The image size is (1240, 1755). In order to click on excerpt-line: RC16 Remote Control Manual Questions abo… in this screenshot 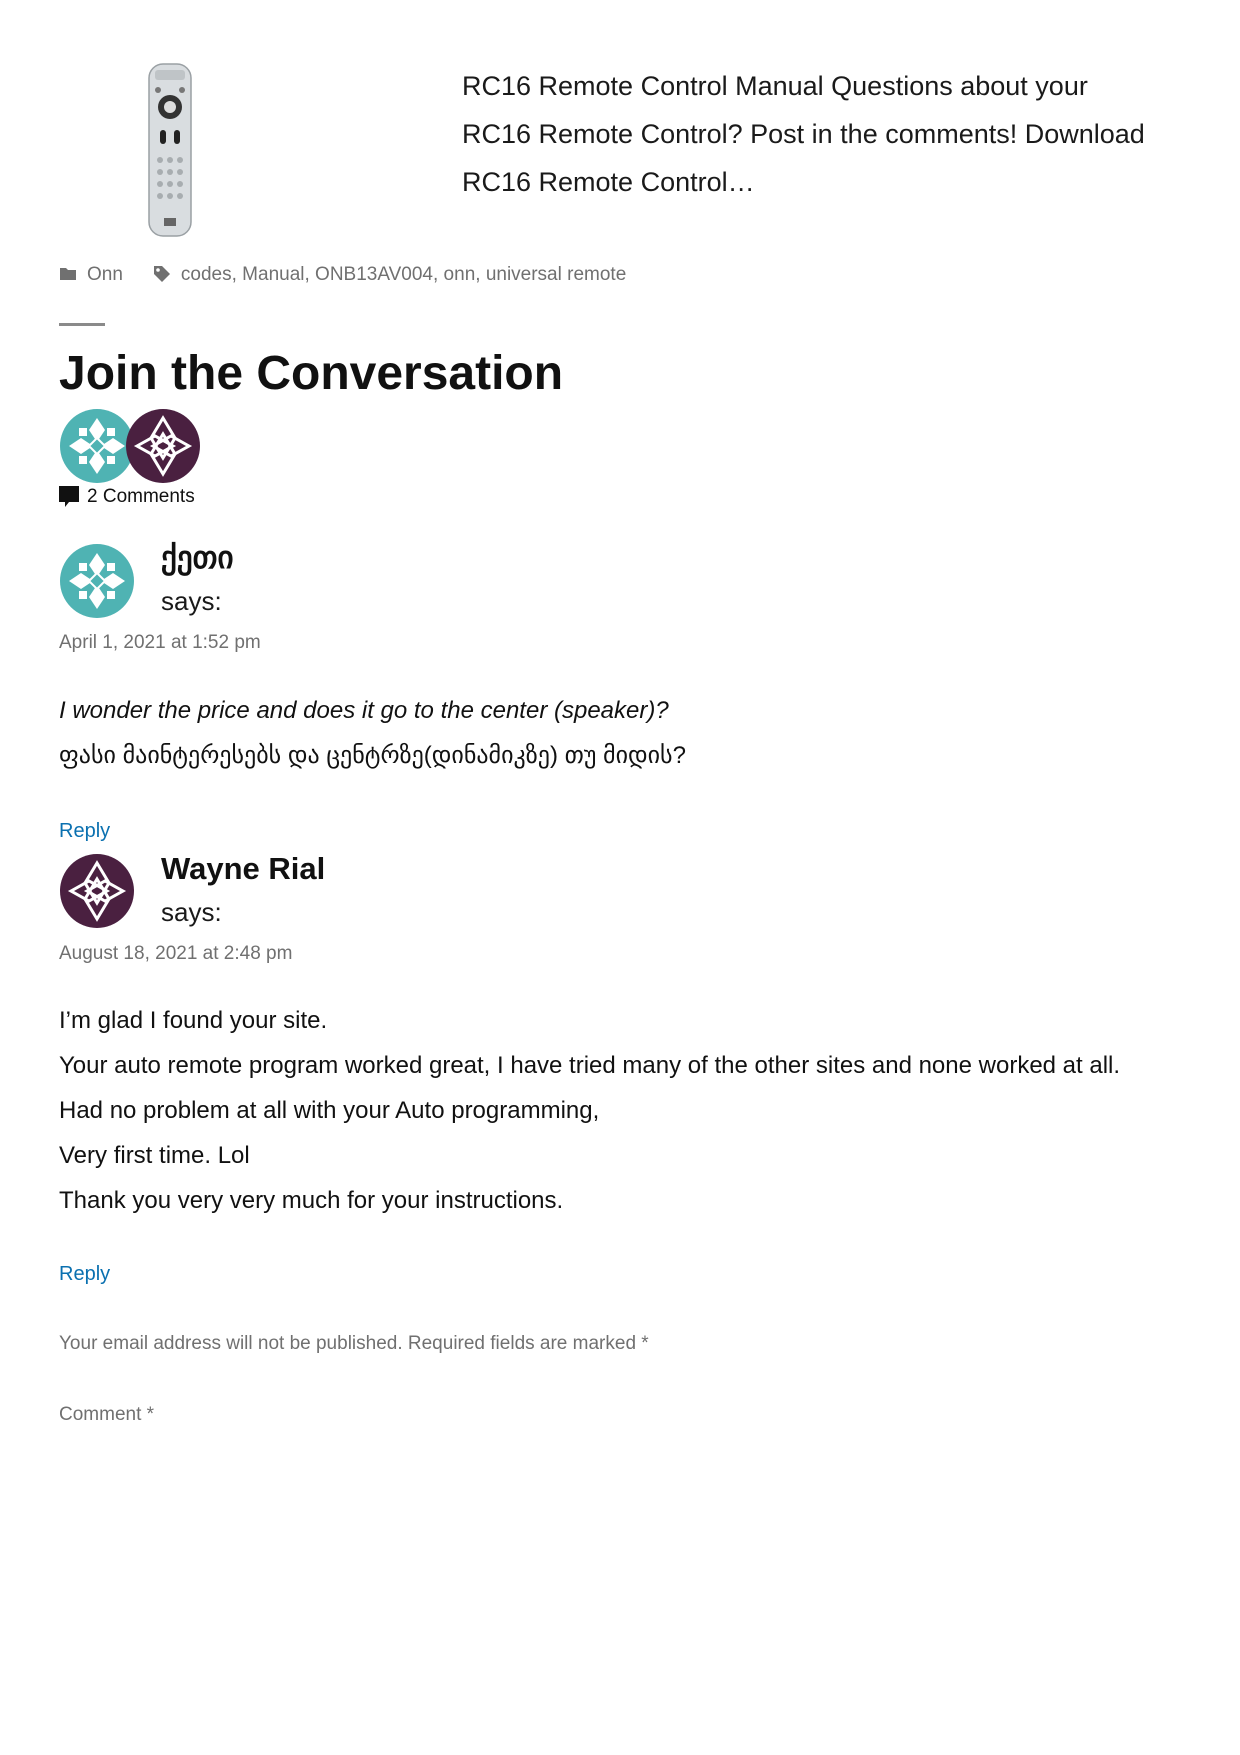, I will do `click(775, 86)`.